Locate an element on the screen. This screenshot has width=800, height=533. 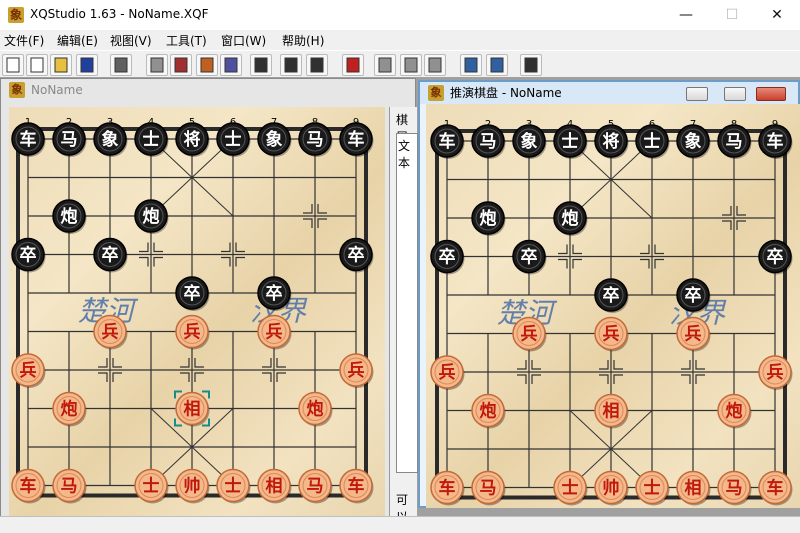
paste-board-button is located at coordinates (207, 65).